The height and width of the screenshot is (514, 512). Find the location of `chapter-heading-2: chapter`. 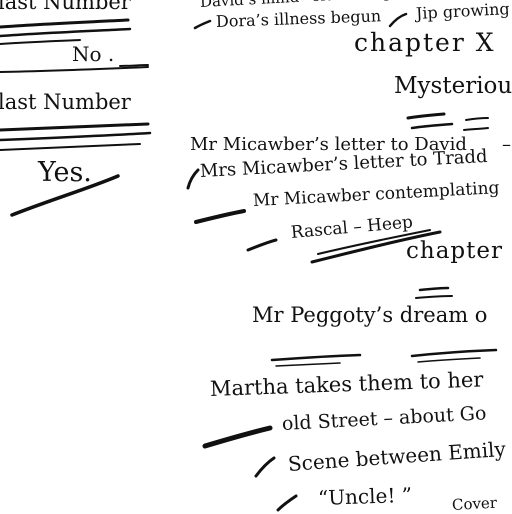

chapter-heading-2: chapter is located at coordinates (454, 251).